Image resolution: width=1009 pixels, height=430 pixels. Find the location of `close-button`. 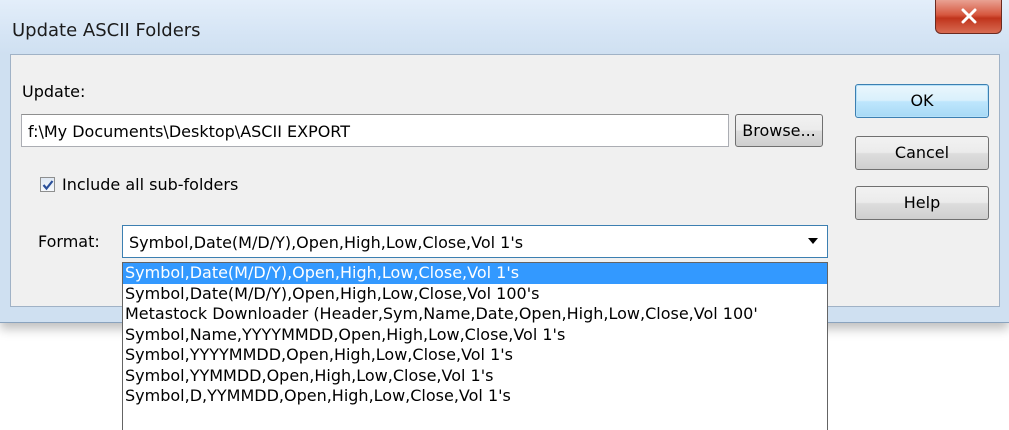

close-button is located at coordinates (968, 17).